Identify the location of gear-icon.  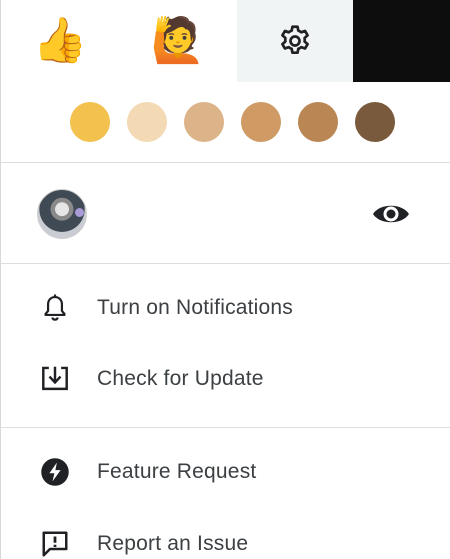
(295, 40).